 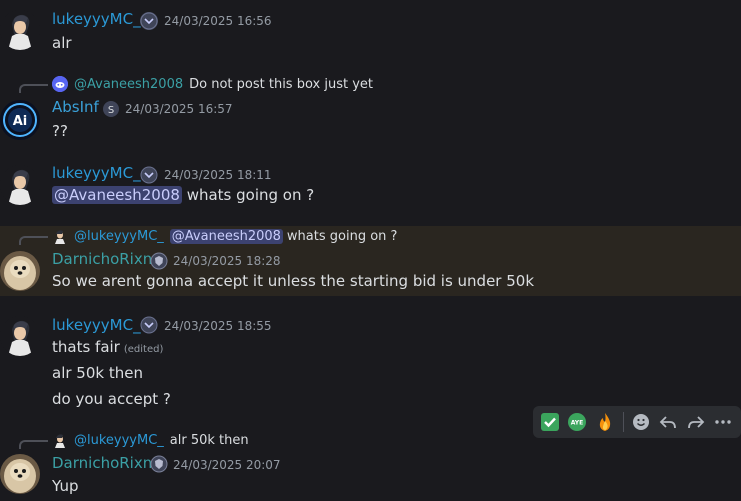 I want to click on message-body: whats going on ?, so click(x=250, y=195).